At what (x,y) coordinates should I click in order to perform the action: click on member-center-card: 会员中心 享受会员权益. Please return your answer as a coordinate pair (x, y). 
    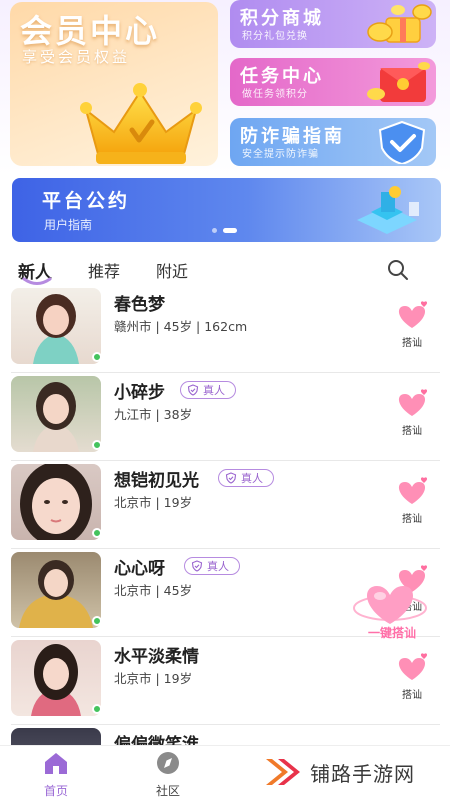
    Looking at the image, I should click on (114, 84).